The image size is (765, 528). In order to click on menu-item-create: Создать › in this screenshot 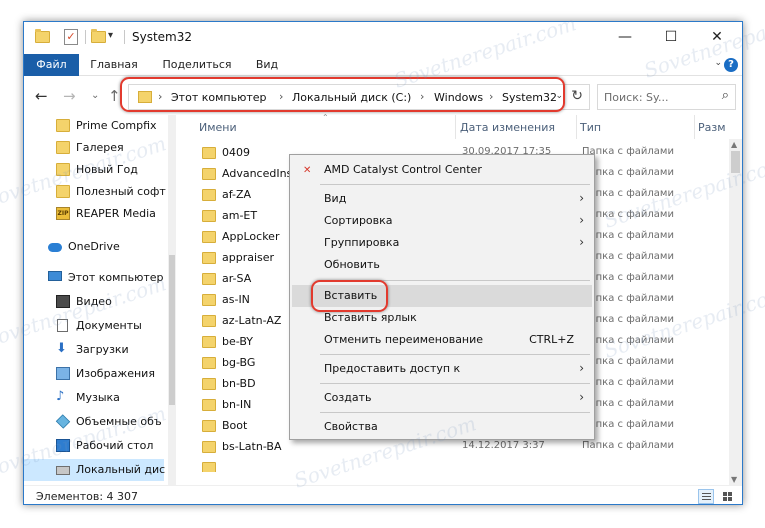, I will do `click(442, 398)`.